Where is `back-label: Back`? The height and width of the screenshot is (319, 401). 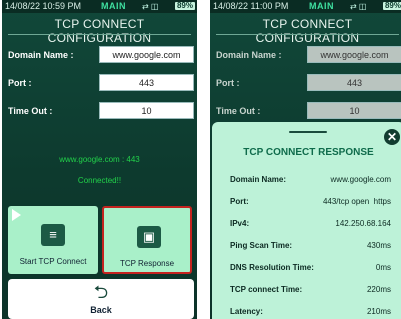 back-label: Back is located at coordinates (101, 310).